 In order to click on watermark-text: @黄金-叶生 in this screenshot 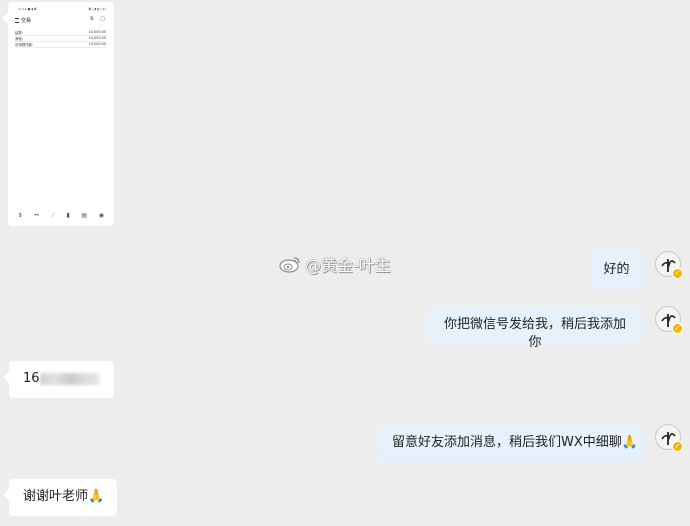, I will do `click(348, 265)`.